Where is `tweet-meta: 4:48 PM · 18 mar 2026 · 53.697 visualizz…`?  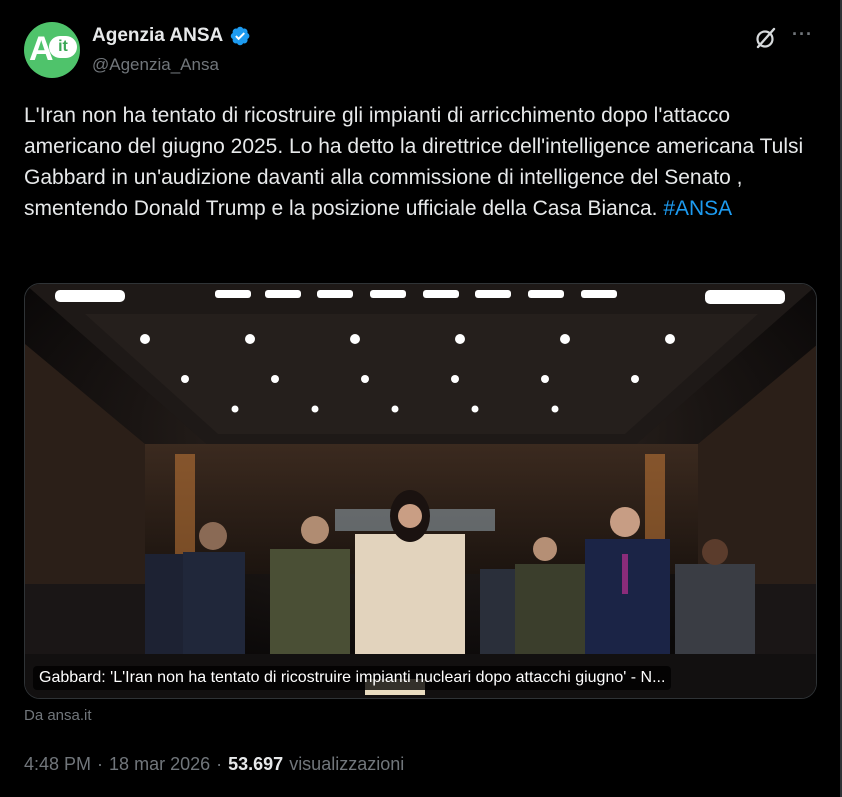
tweet-meta: 4:48 PM · 18 mar 2026 · 53.697 visualizz… is located at coordinates (214, 764).